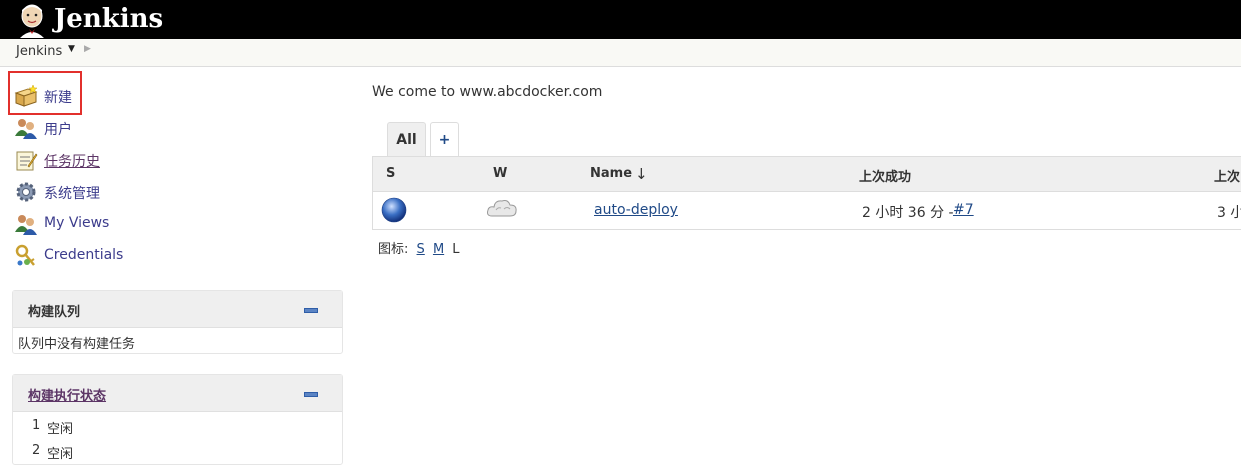  I want to click on pane-header: 构建队列, so click(177, 309).